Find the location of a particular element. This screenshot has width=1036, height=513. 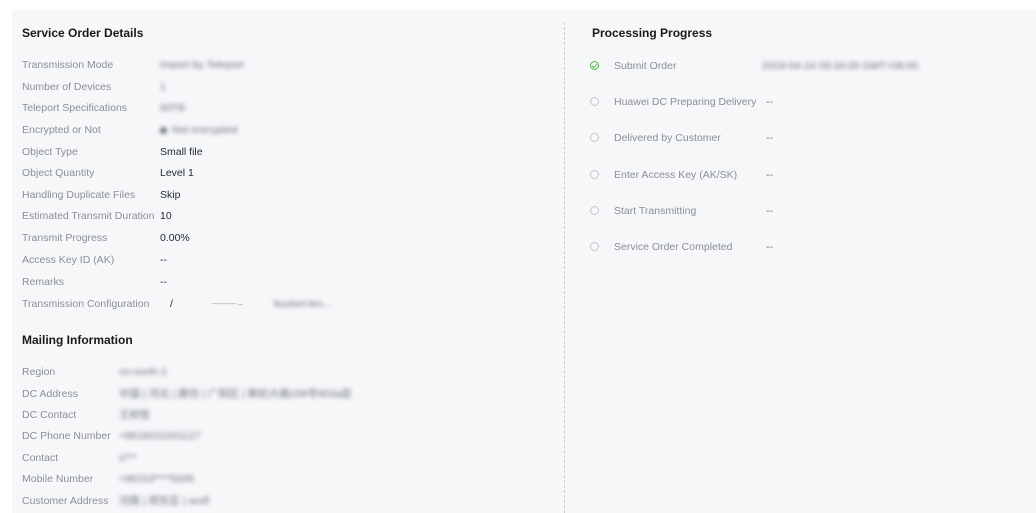

mailing-value: 中国 | 河北 | 廊坊 | 广阳区 | 枫杞大路208号903a层 is located at coordinates (235, 394).